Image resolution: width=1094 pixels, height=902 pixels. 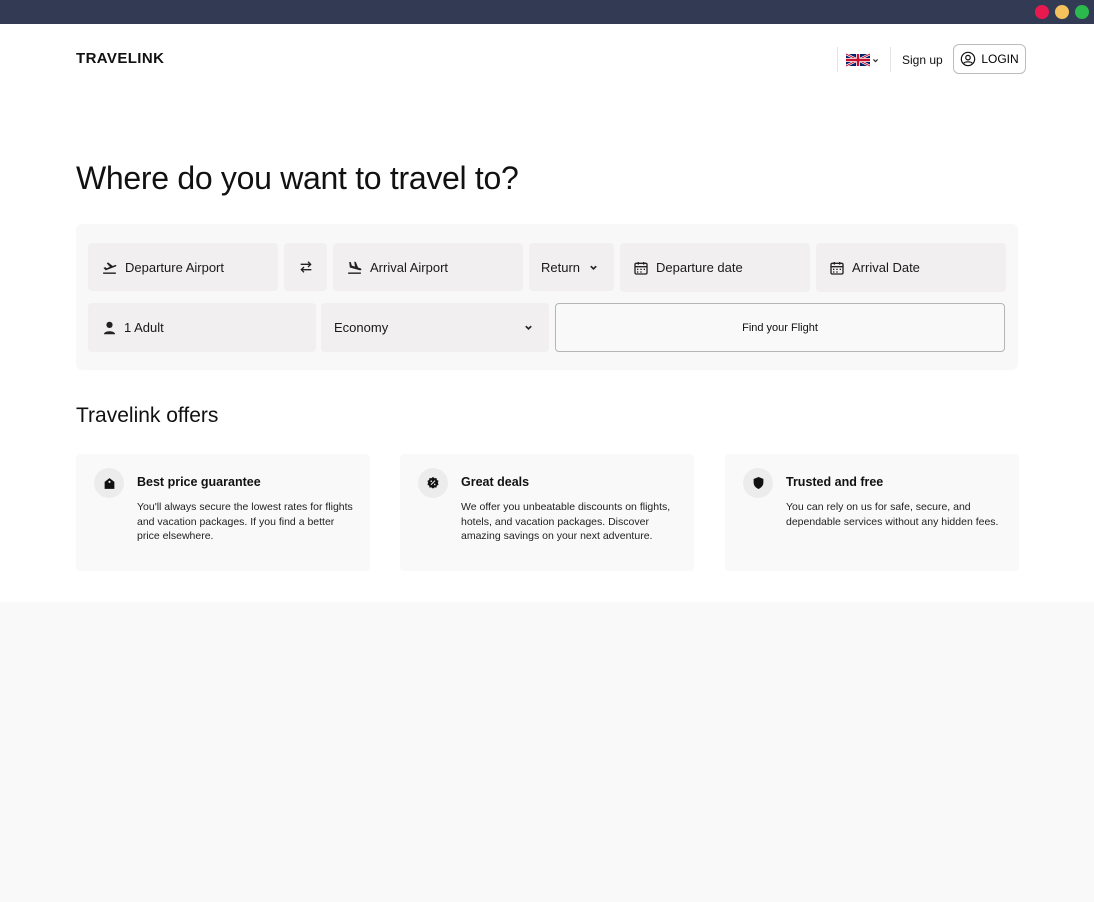 I want to click on login-label: LOGIN, so click(x=1000, y=59).